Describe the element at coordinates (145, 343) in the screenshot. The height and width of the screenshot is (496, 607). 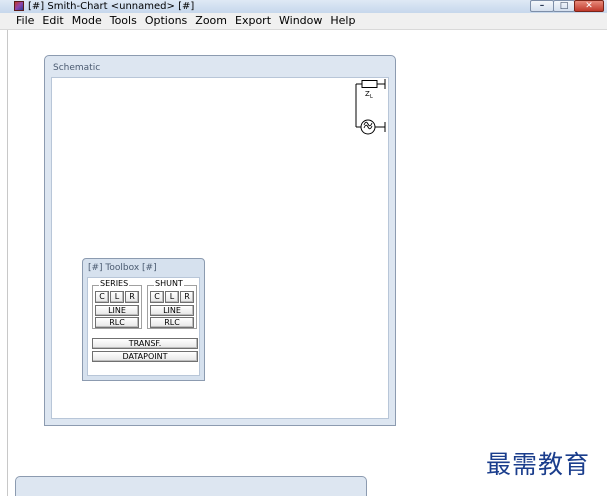
I see `transformer-button: TRANSF.` at that location.